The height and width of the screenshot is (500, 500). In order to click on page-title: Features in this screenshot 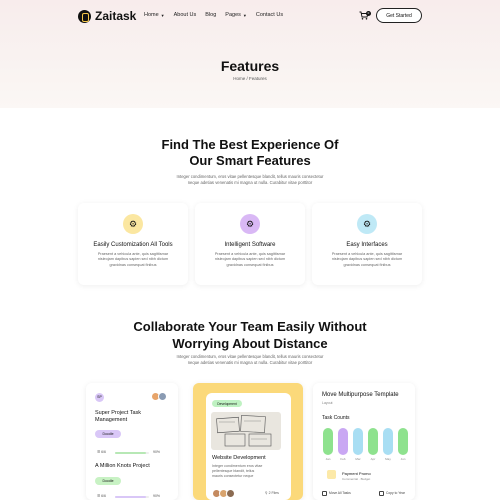, I will do `click(250, 66)`.